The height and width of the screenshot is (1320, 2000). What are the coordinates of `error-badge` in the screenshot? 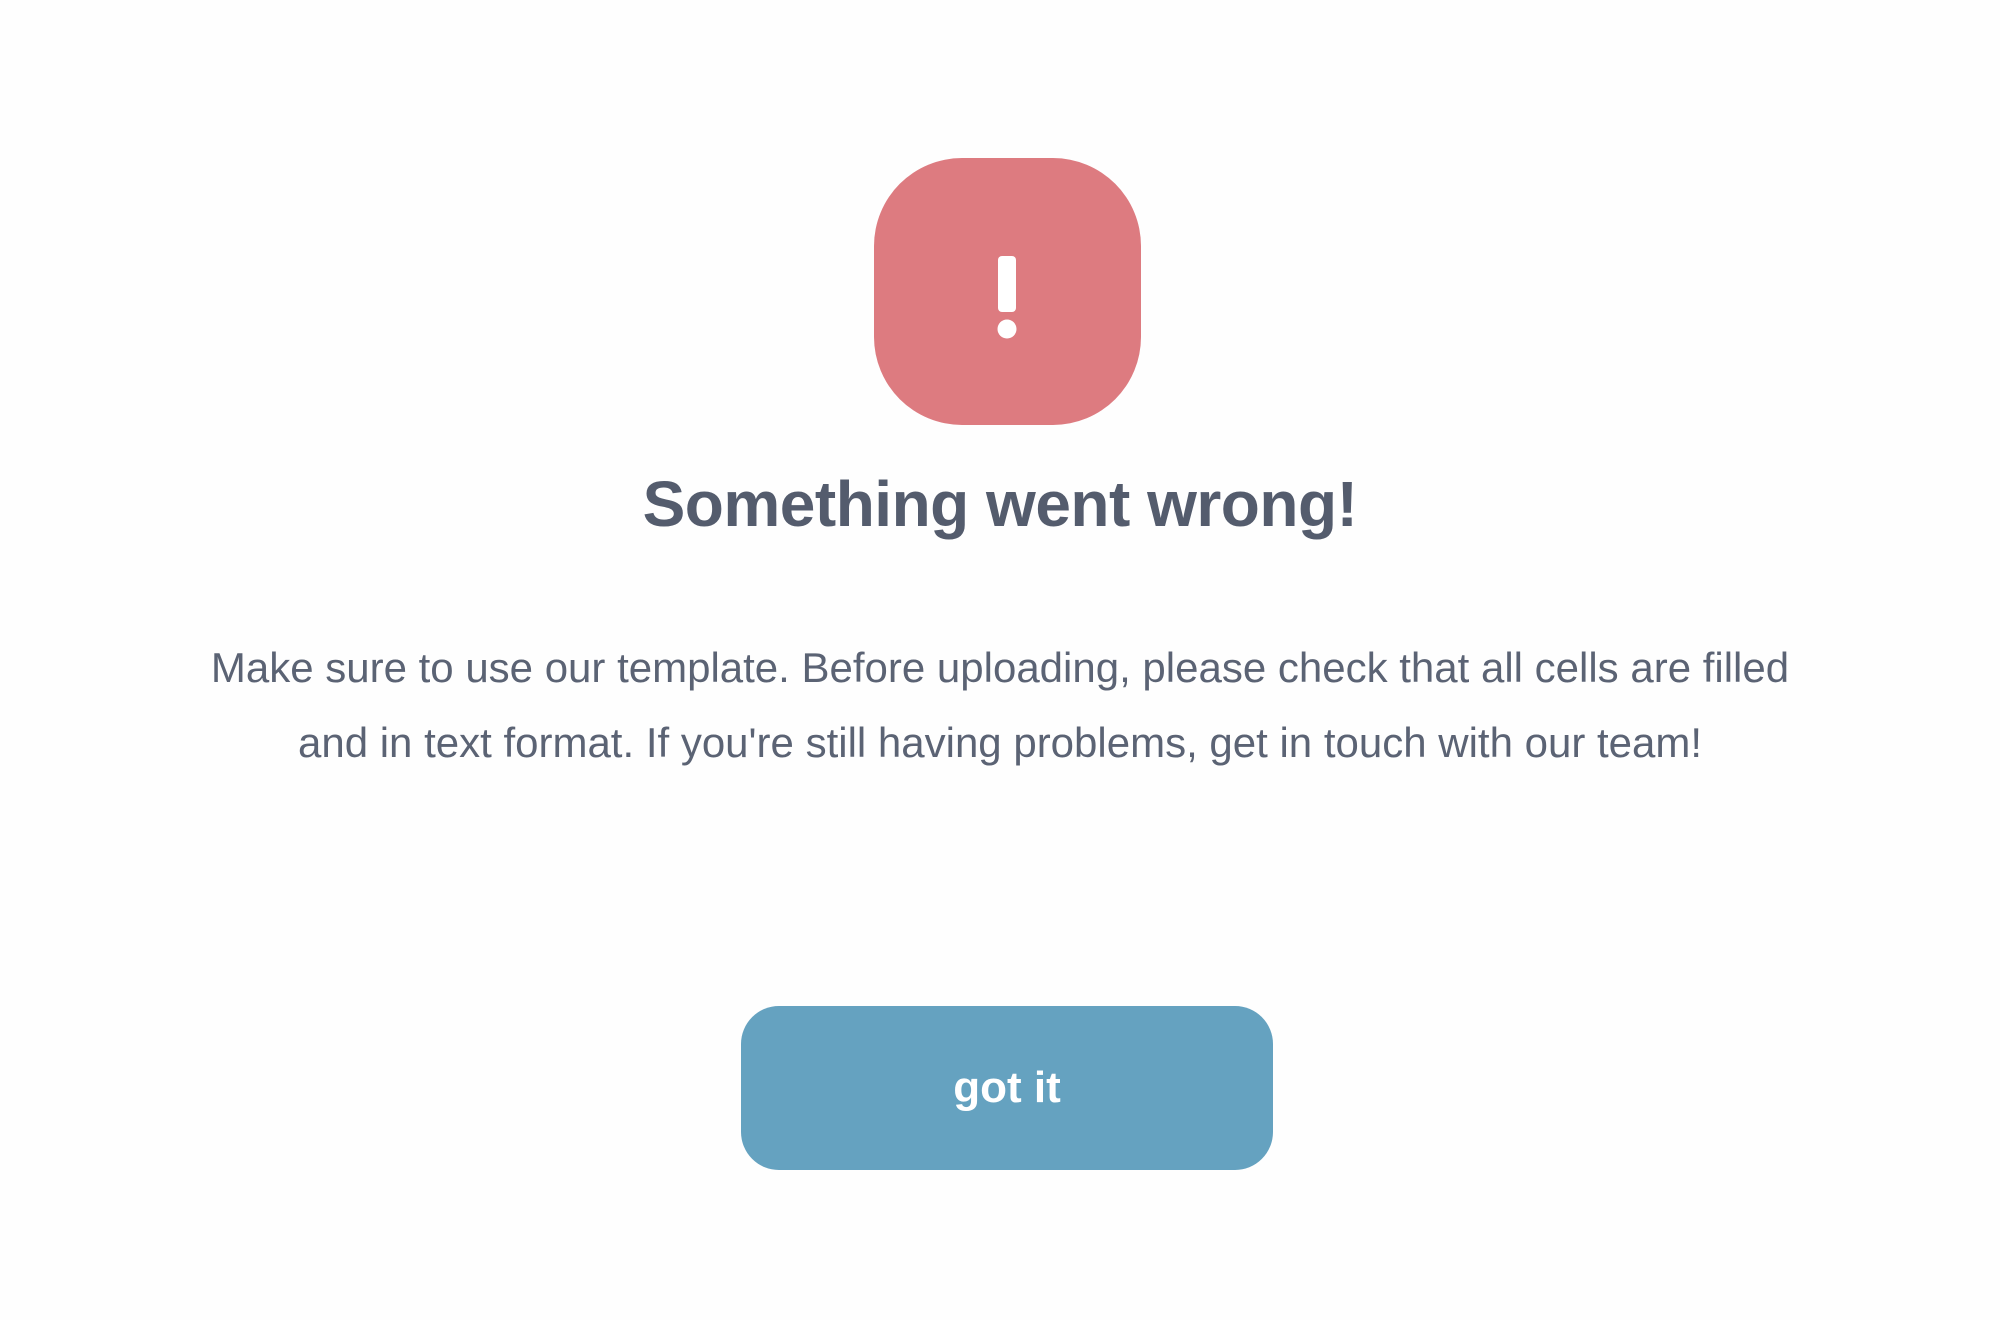 It's located at (1007, 291).